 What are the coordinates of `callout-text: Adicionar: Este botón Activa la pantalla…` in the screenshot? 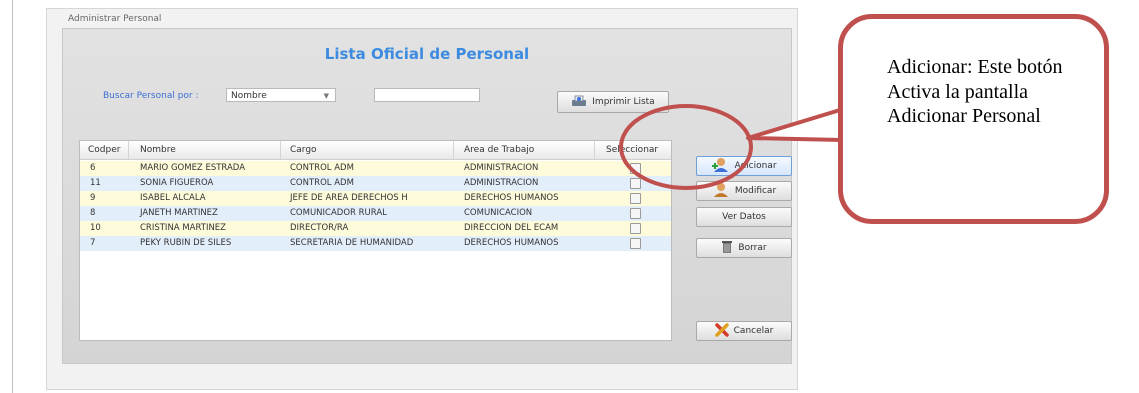 It's located at (975, 91).